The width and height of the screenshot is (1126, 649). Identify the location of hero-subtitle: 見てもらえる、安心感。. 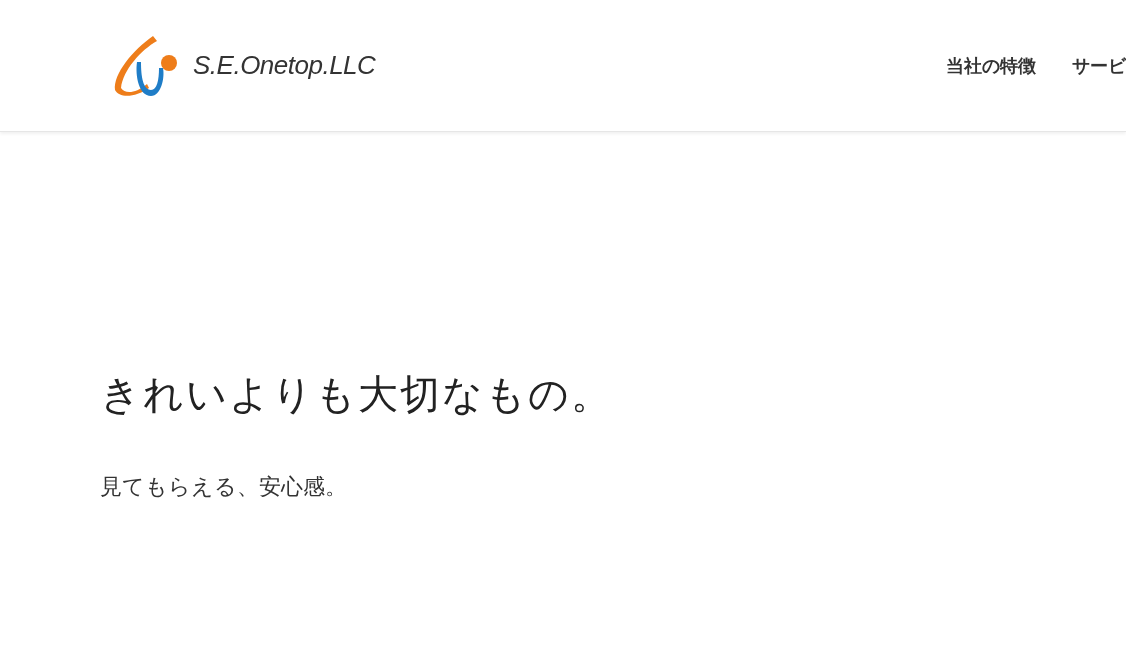
(224, 487).